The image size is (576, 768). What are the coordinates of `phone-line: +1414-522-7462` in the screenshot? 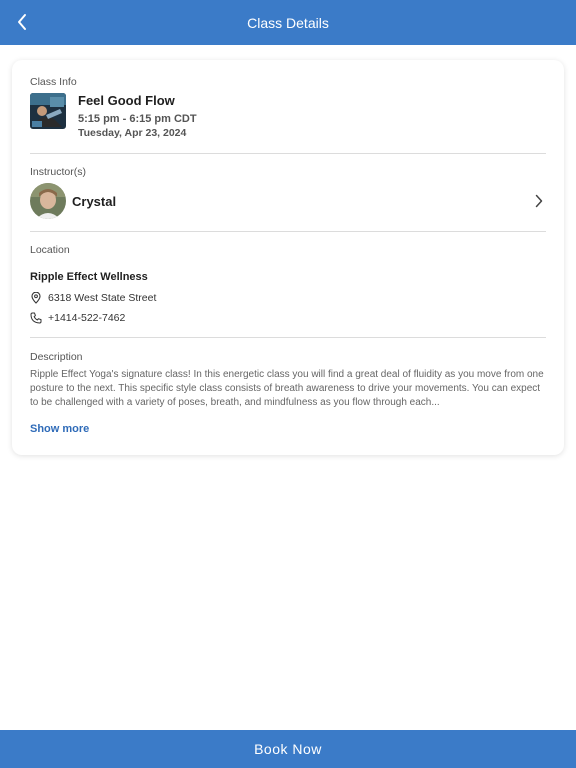 It's located at (77, 318).